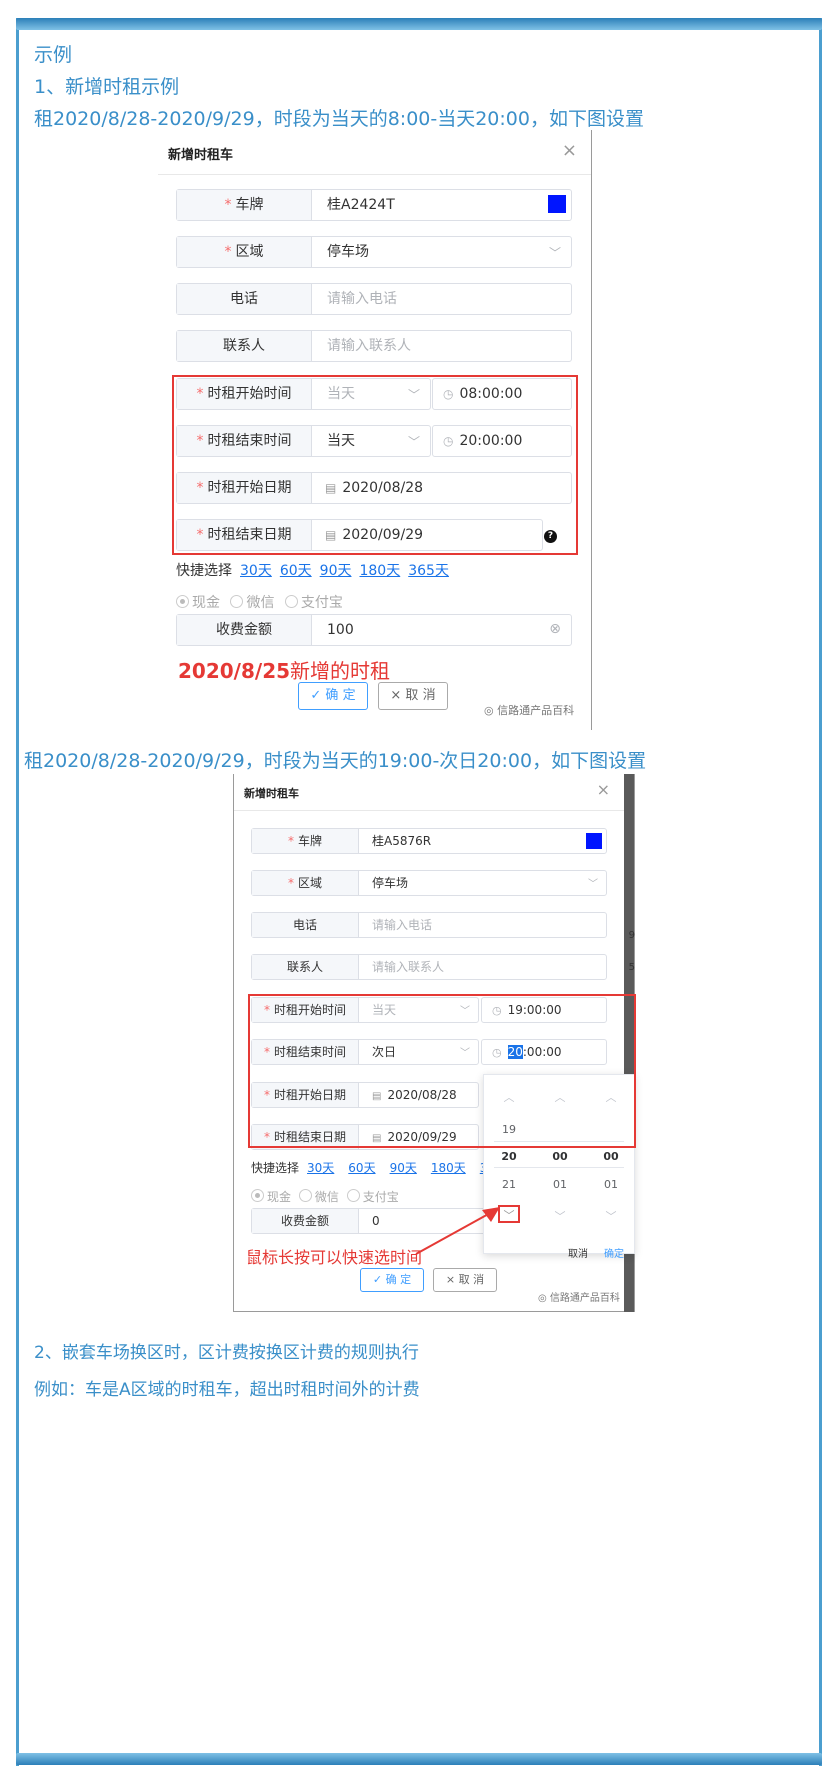 The image size is (840, 1783). Describe the element at coordinates (491, 441) in the screenshot. I see `end-time-value: 20:00:00` at that location.